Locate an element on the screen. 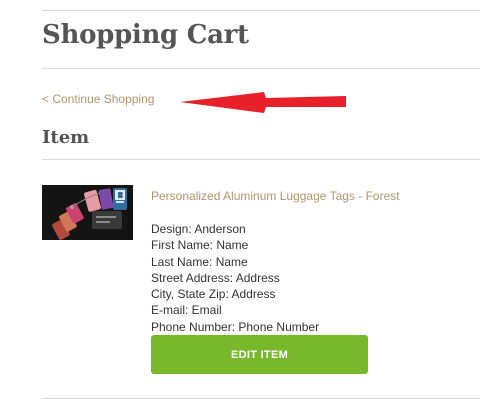  detail-city-state-zip: City, State Zip: Address is located at coordinates (213, 294).